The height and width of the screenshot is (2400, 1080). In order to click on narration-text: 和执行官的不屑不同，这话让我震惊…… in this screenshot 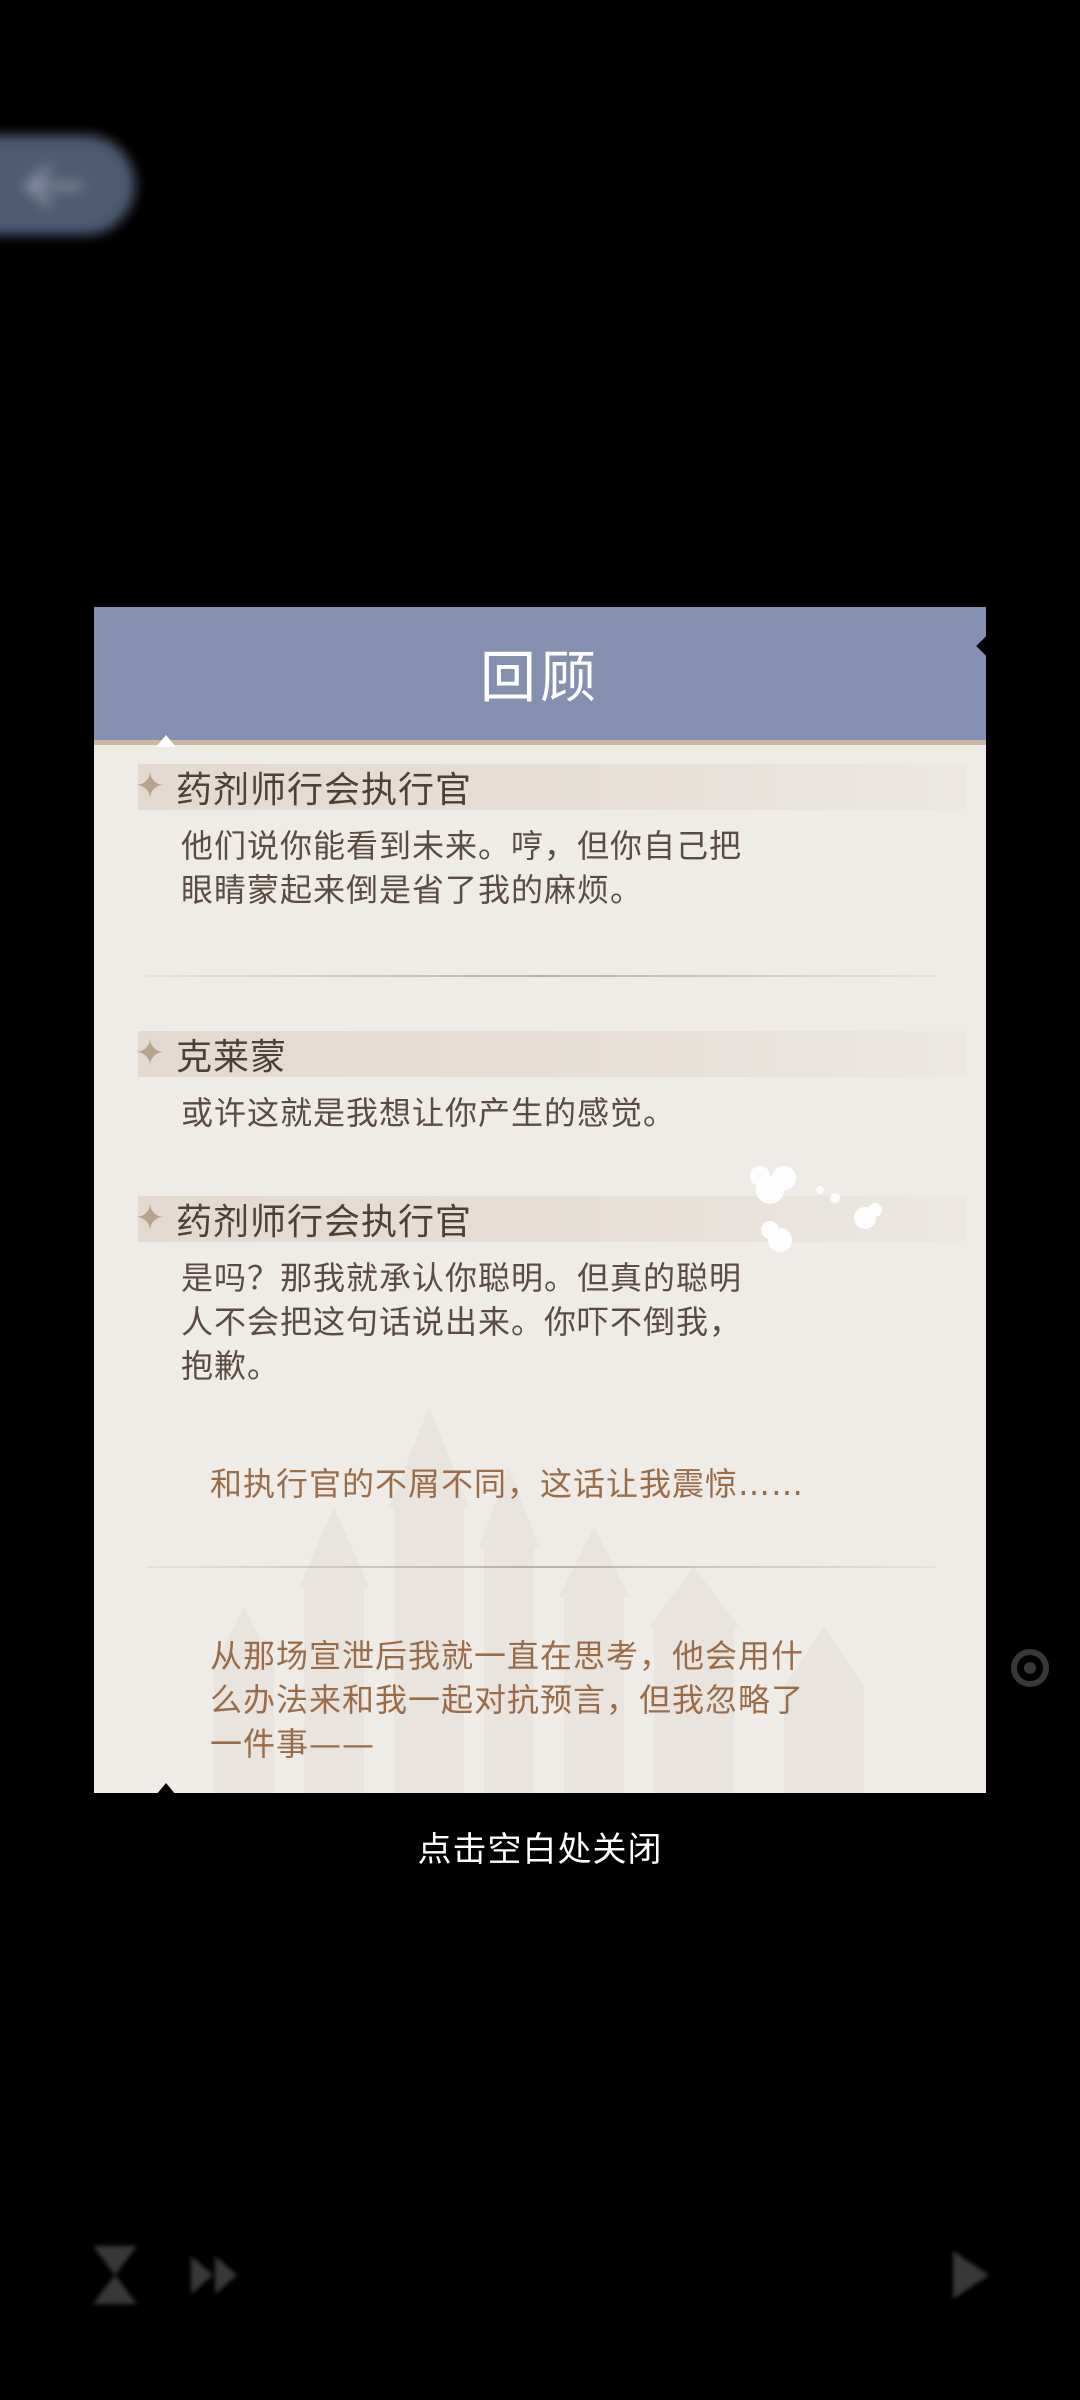, I will do `click(507, 1484)`.